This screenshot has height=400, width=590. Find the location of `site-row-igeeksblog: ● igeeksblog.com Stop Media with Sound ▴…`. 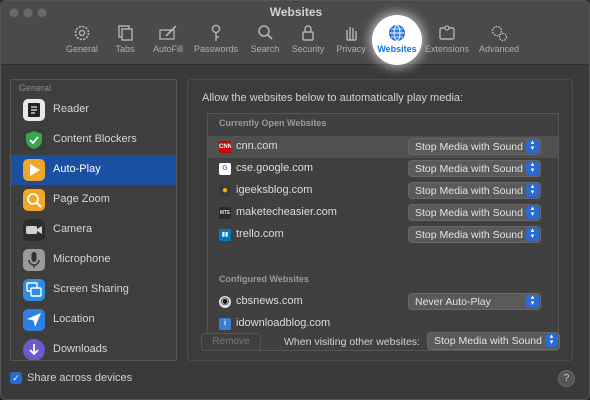

site-row-igeeksblog: ● igeeksblog.com Stop Media with Sound ▴… is located at coordinates (383, 191).